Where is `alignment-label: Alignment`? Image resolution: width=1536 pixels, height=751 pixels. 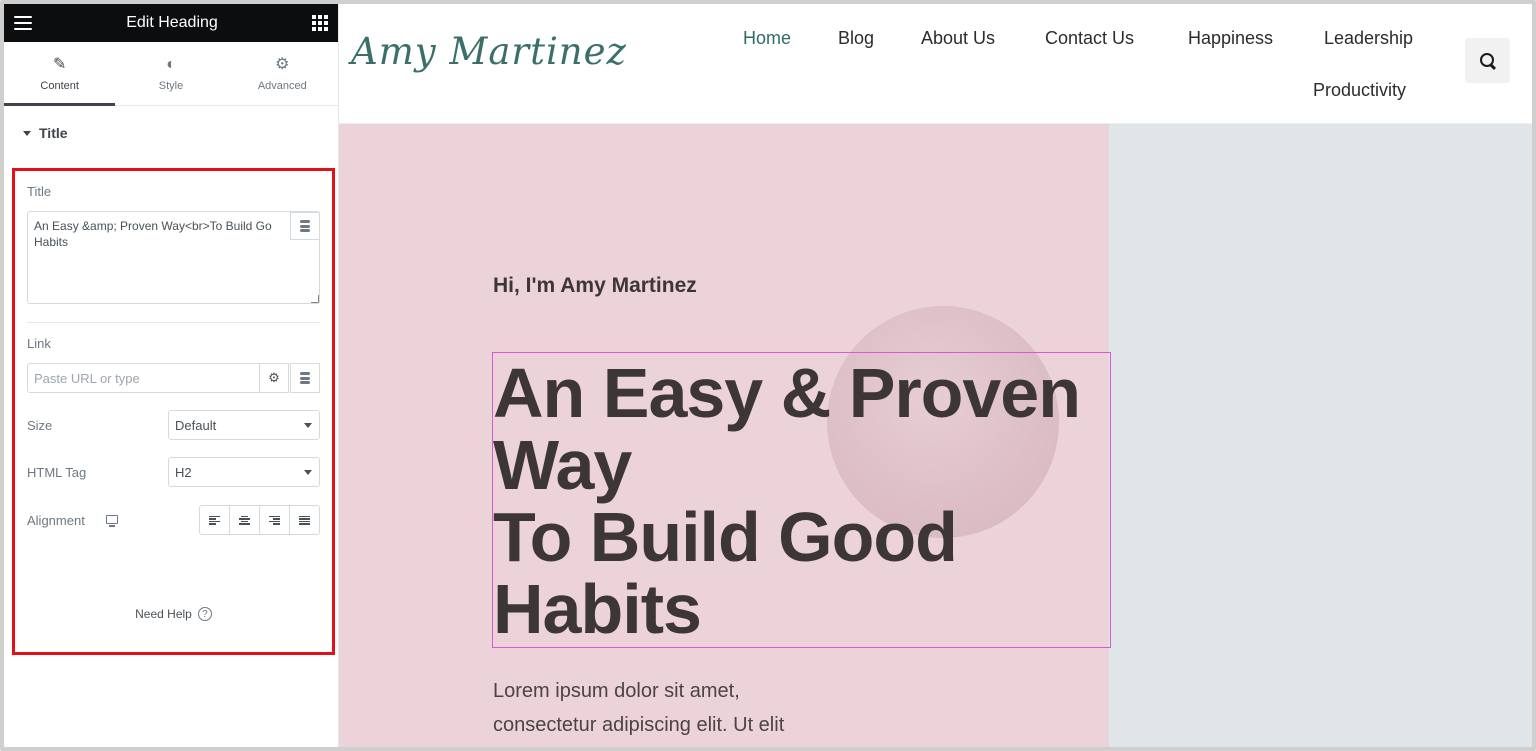 alignment-label: Alignment is located at coordinates (56, 520).